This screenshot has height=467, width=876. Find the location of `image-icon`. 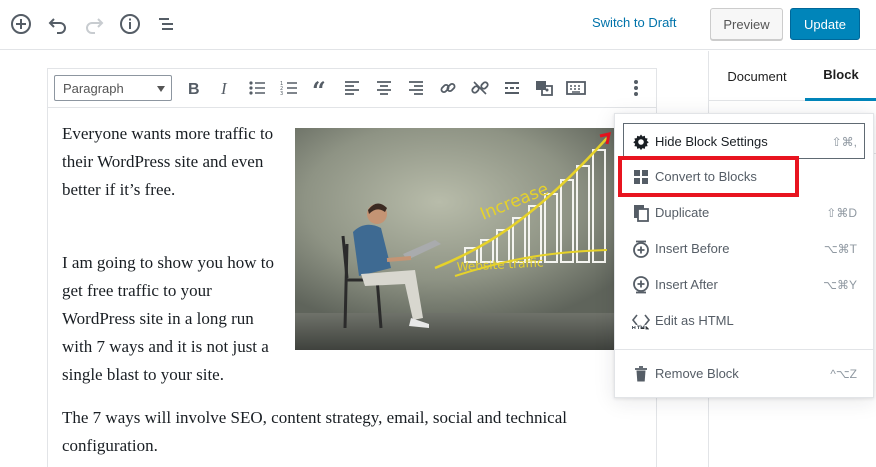

image-icon is located at coordinates (544, 88).